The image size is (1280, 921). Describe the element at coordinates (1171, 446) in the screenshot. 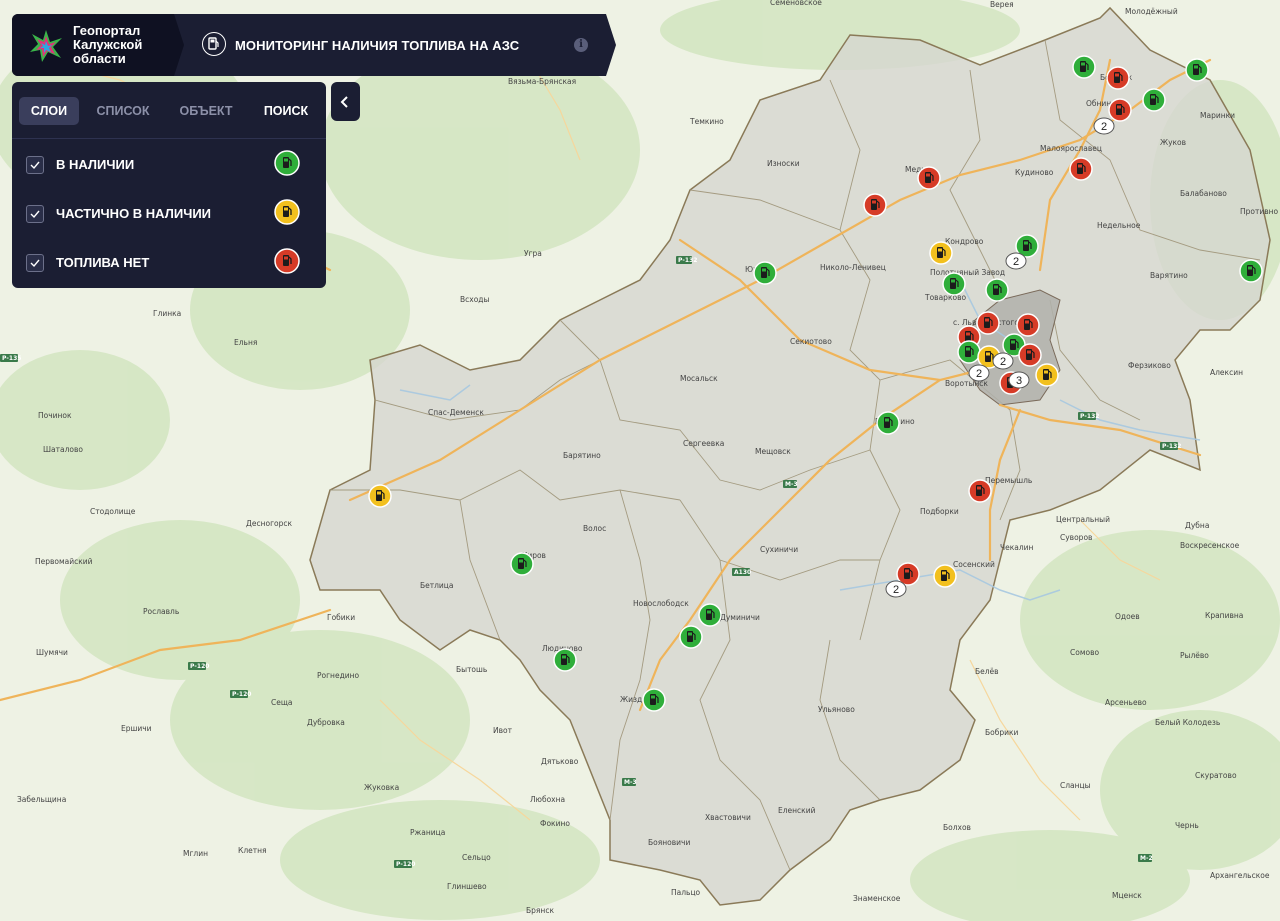

I see `svg-text: Р-132` at that location.